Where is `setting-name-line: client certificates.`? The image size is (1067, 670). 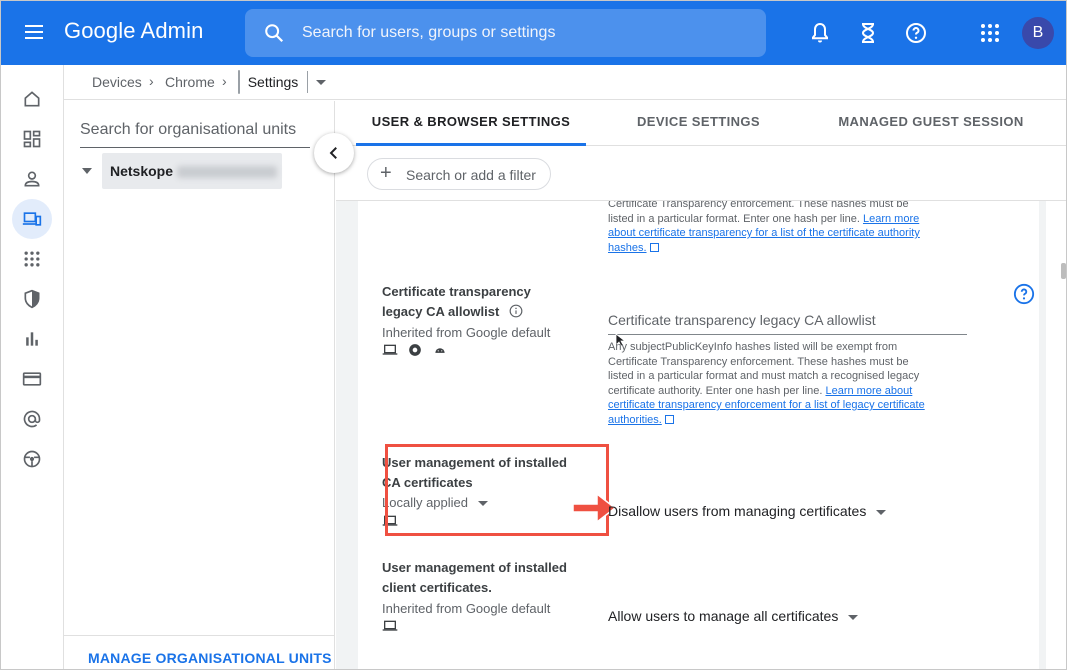
setting-name-line: client certificates. is located at coordinates (437, 587).